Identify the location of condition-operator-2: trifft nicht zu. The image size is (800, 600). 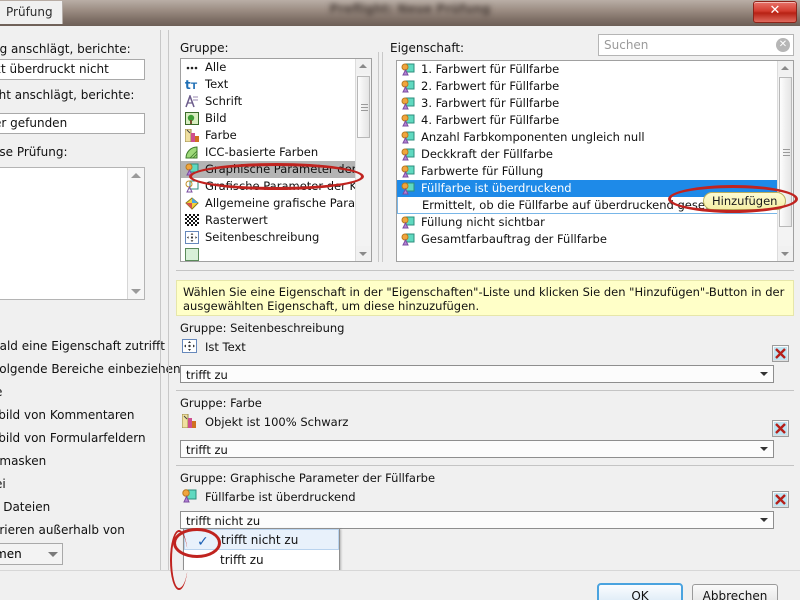
(477, 520).